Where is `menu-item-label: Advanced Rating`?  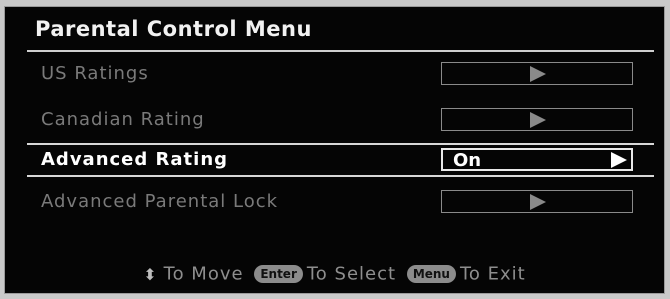
menu-item-label: Advanced Rating is located at coordinates (135, 159).